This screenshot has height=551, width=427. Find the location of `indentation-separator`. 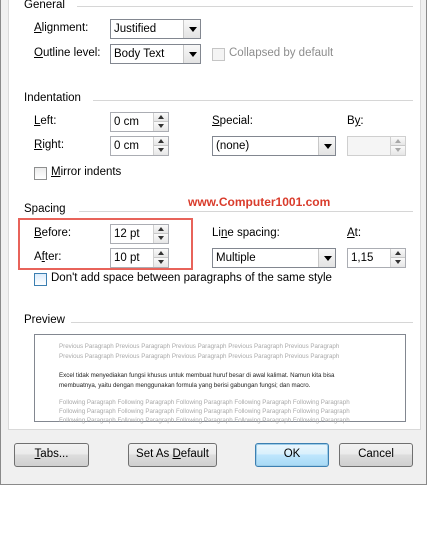

indentation-separator is located at coordinates (253, 100).